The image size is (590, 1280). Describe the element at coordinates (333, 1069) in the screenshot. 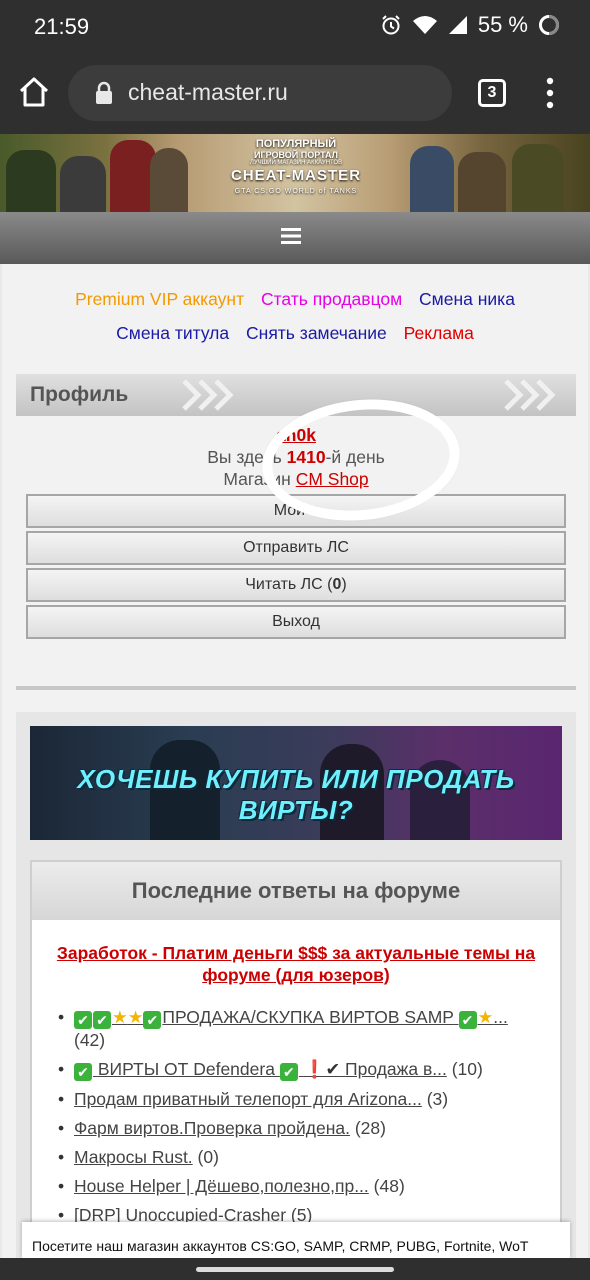

I see `checkmark-icon: ✔` at that location.